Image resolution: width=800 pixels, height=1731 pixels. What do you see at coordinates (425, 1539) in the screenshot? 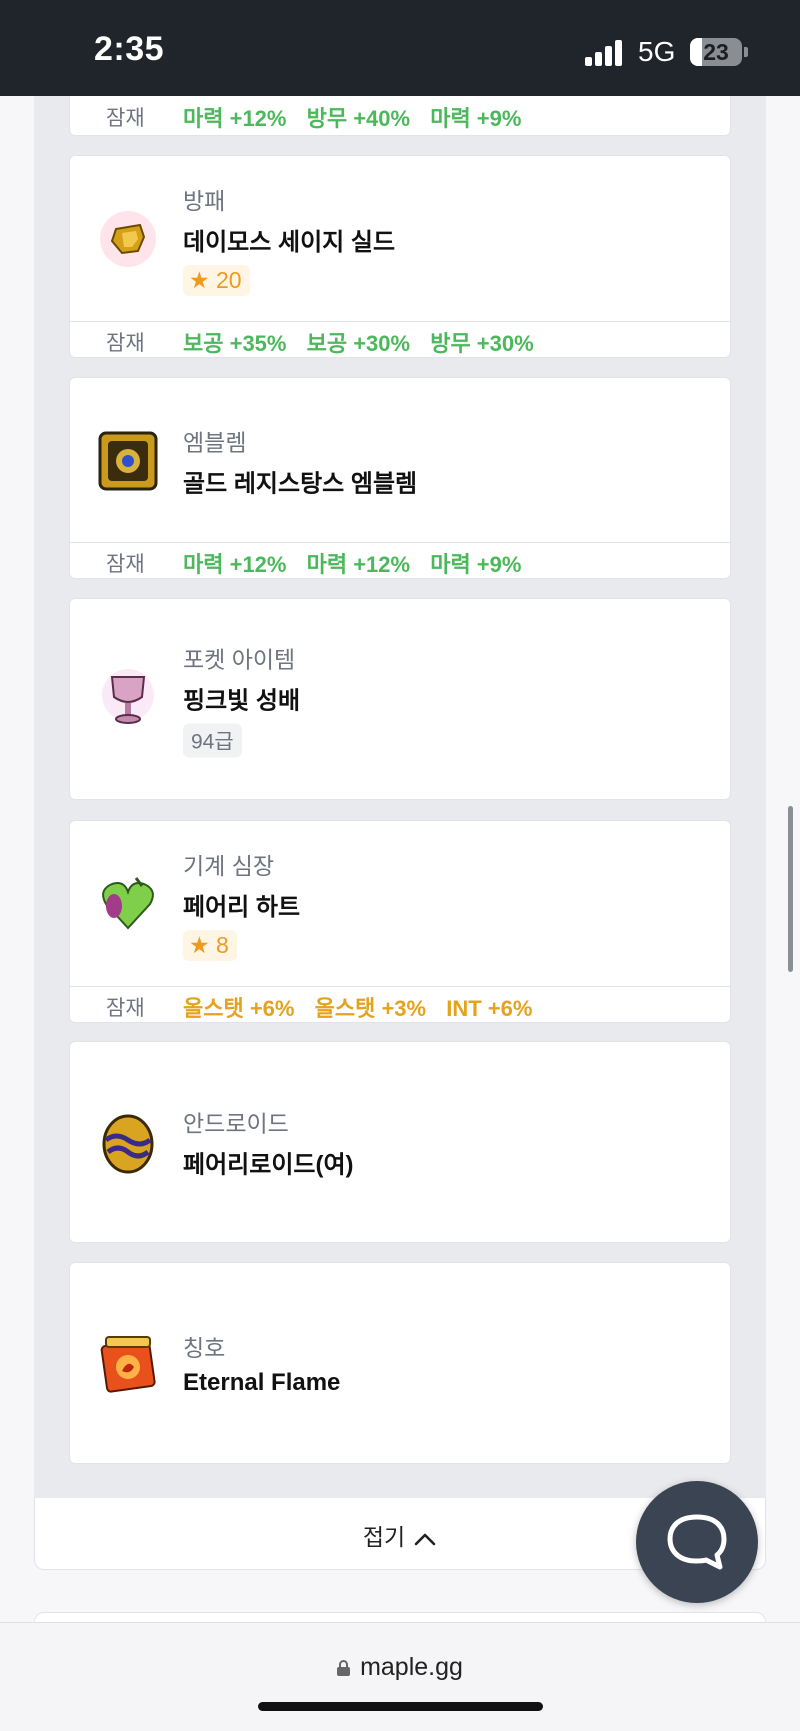
I see `chevron-up-icon` at bounding box center [425, 1539].